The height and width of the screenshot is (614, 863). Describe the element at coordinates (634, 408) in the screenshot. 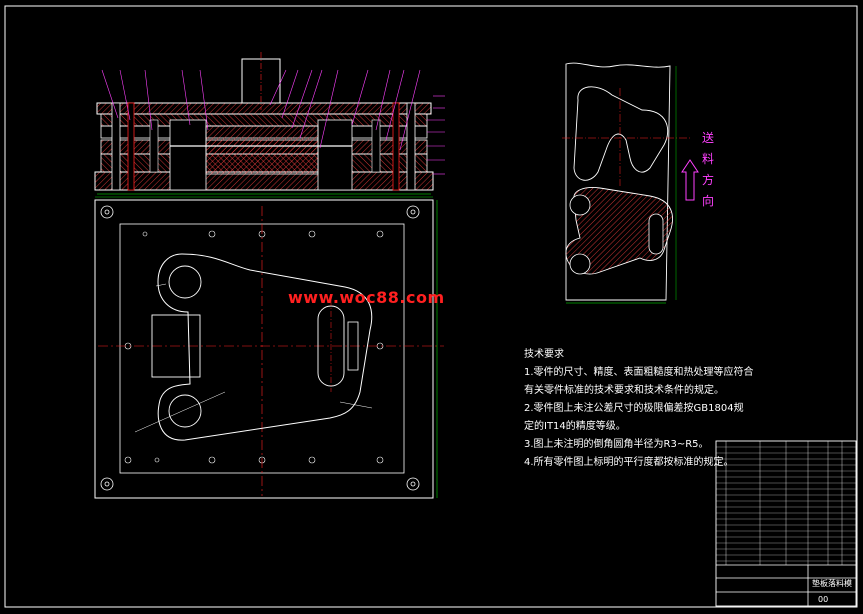

I see `tech-line-3: 2.零件图上未注公差尺寸的极限偏差按GB1804规` at that location.